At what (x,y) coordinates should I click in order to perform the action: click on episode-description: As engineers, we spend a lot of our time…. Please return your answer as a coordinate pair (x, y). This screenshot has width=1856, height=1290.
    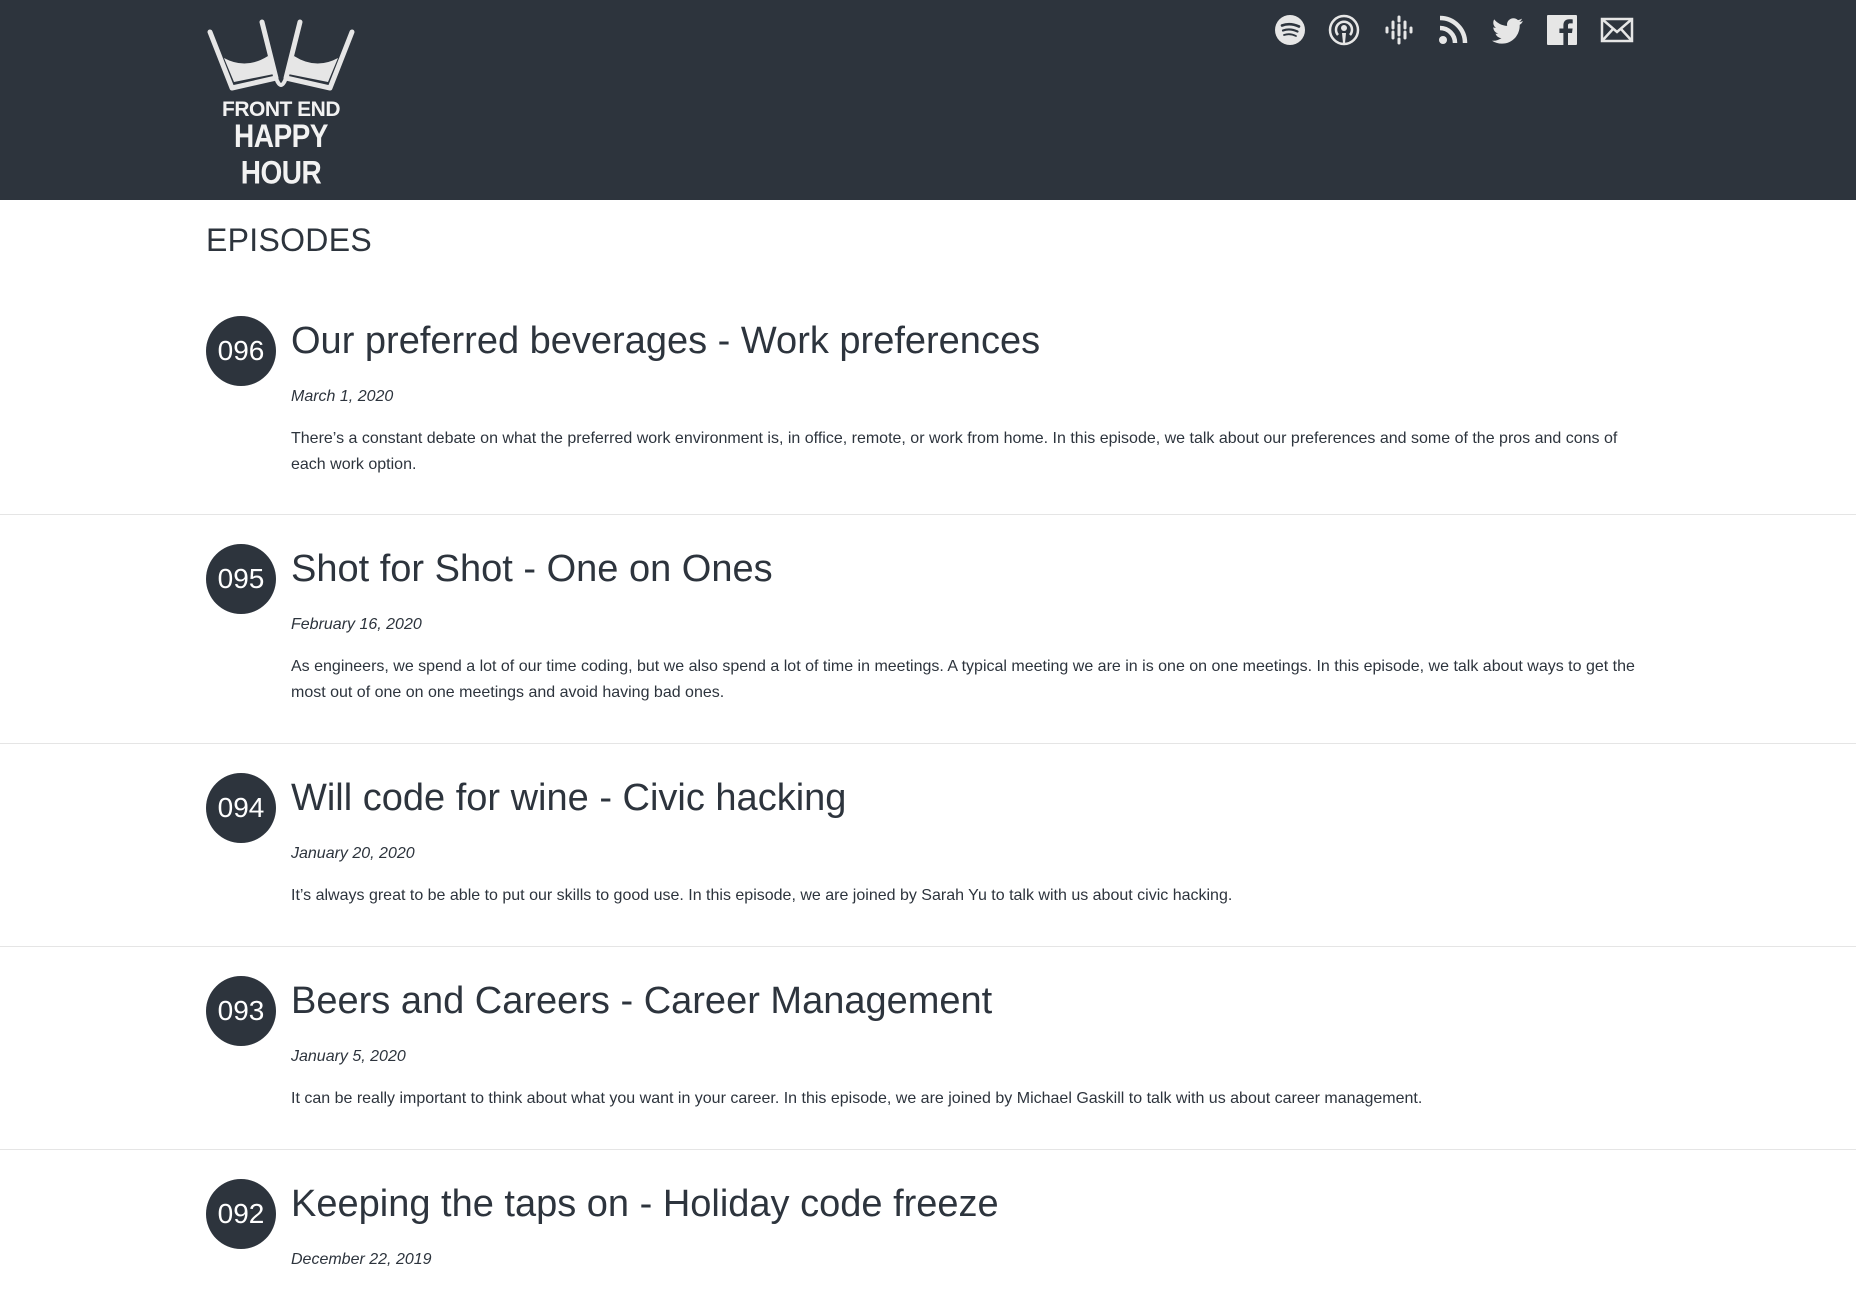
    Looking at the image, I should click on (963, 679).